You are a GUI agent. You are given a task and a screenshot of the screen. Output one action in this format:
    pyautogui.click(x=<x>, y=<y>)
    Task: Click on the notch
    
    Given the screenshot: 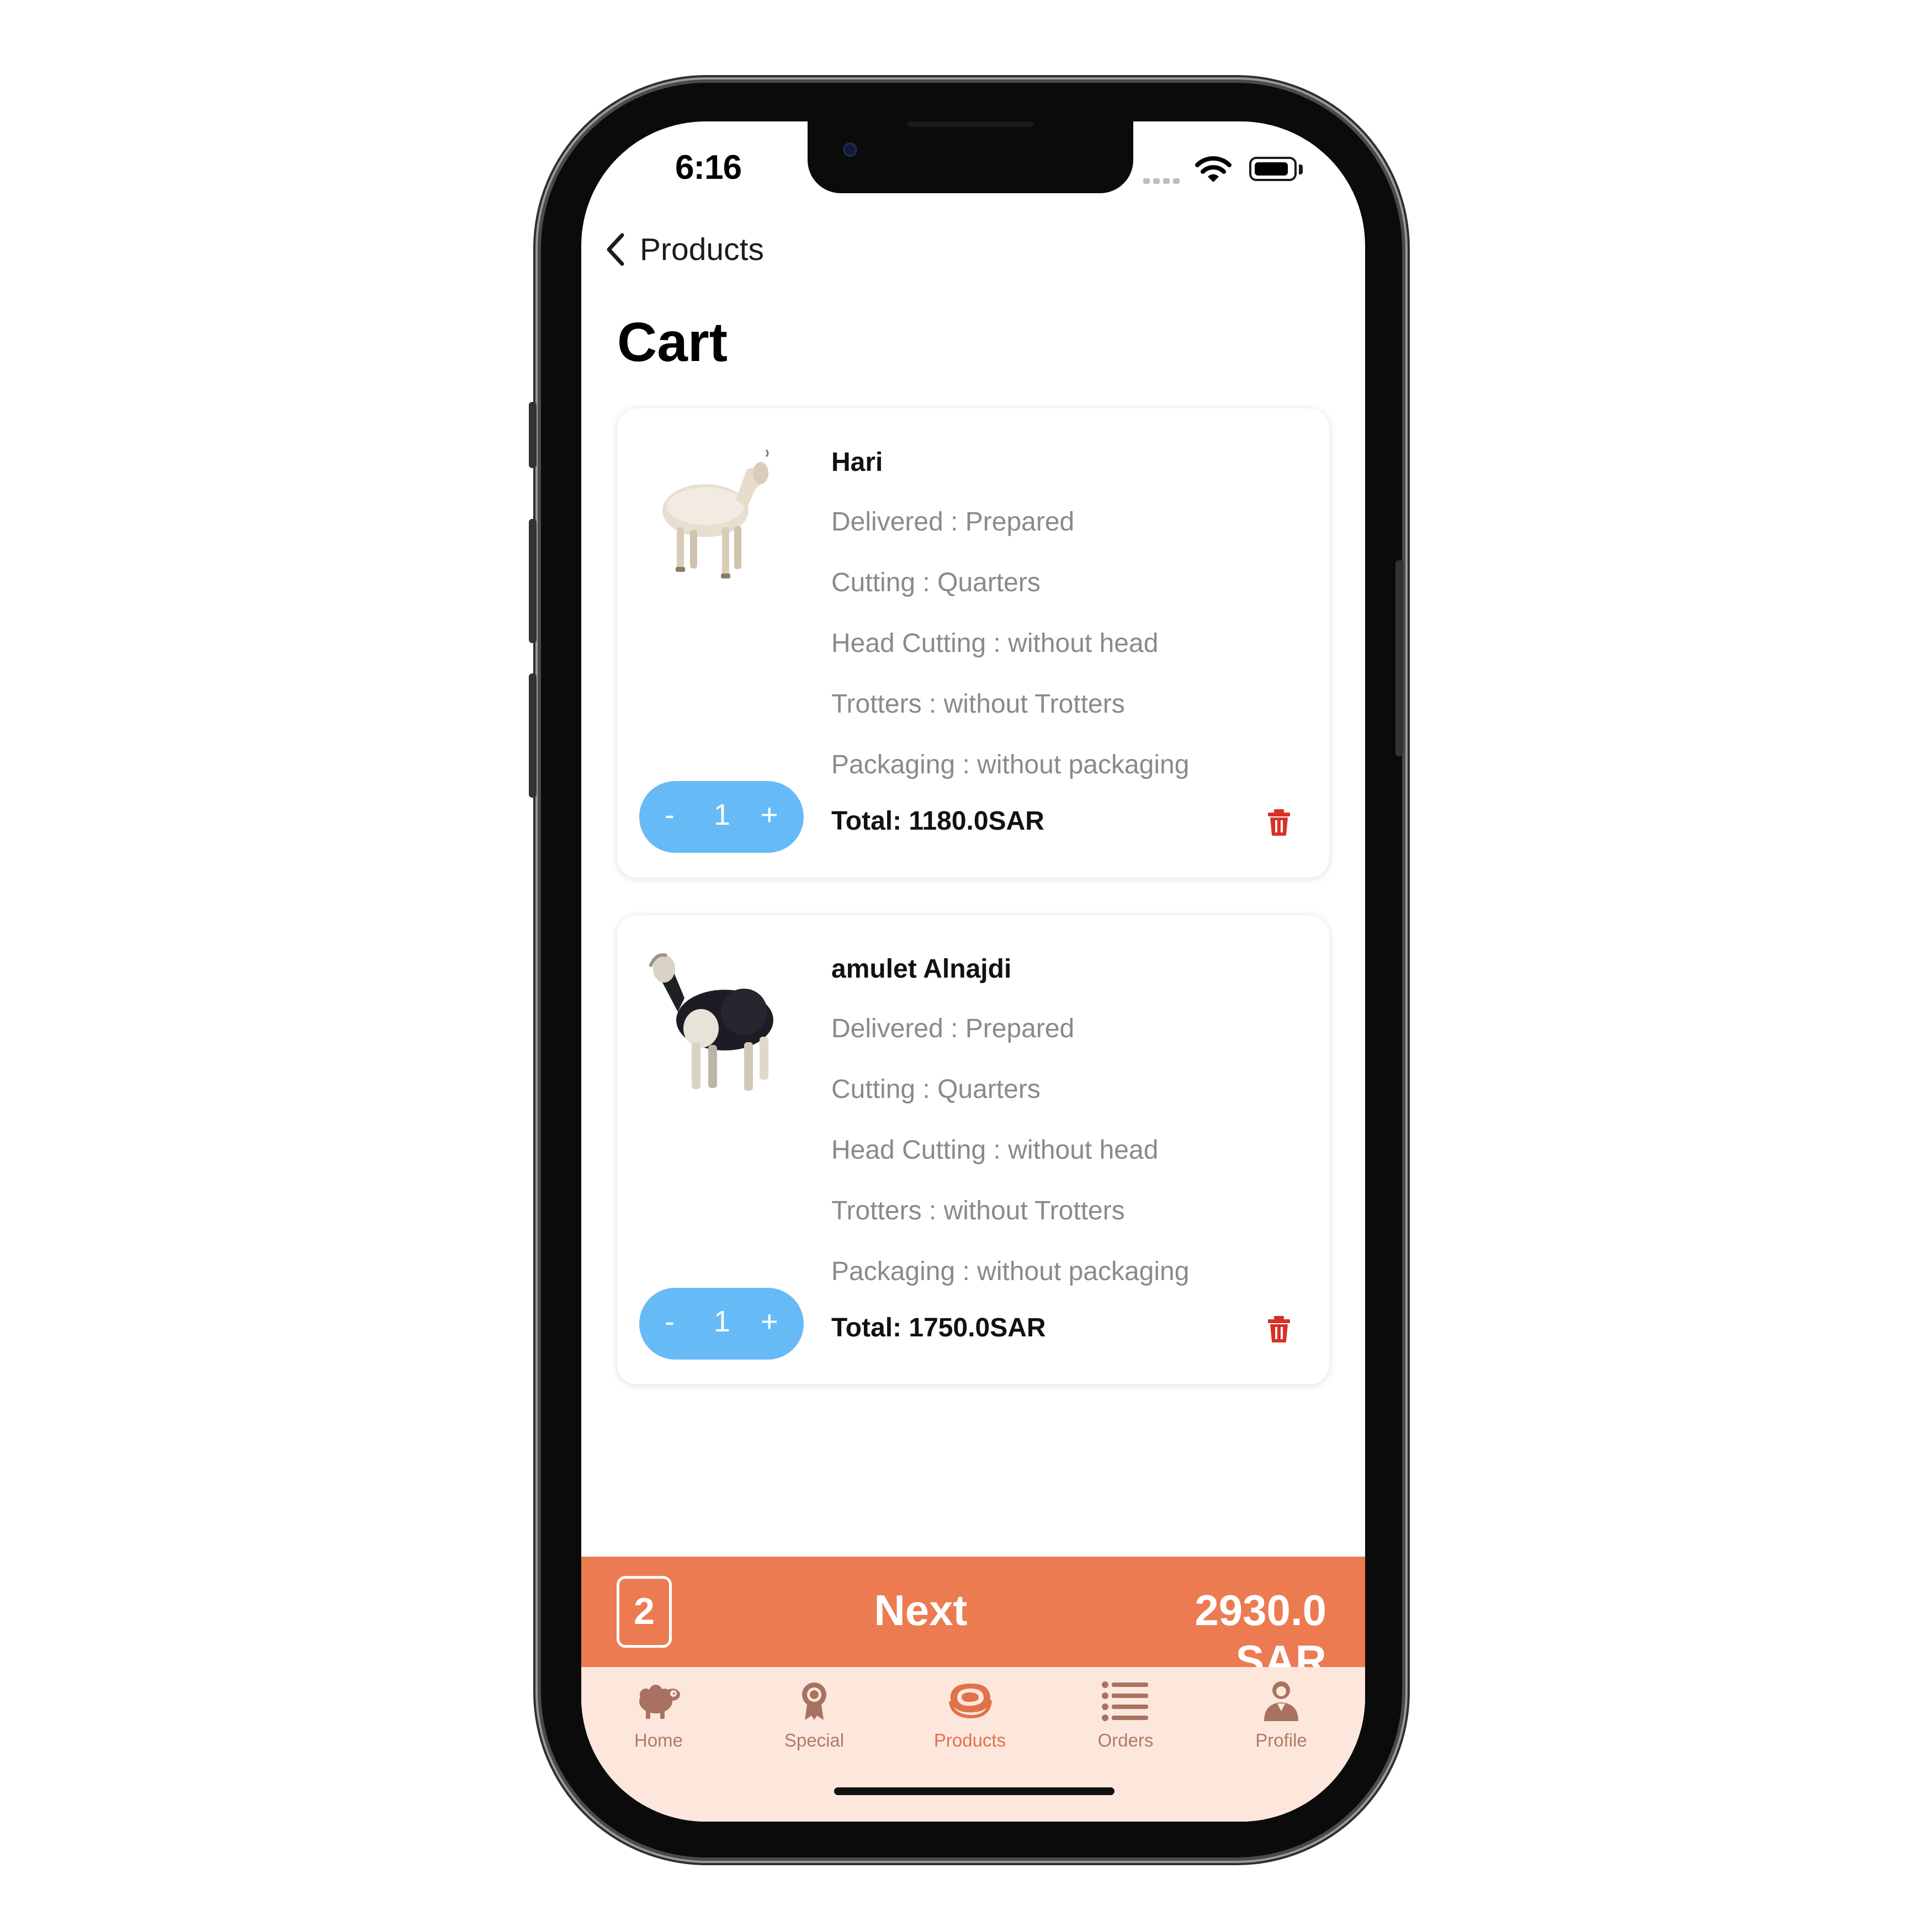 What is the action you would take?
    pyautogui.click(x=971, y=157)
    